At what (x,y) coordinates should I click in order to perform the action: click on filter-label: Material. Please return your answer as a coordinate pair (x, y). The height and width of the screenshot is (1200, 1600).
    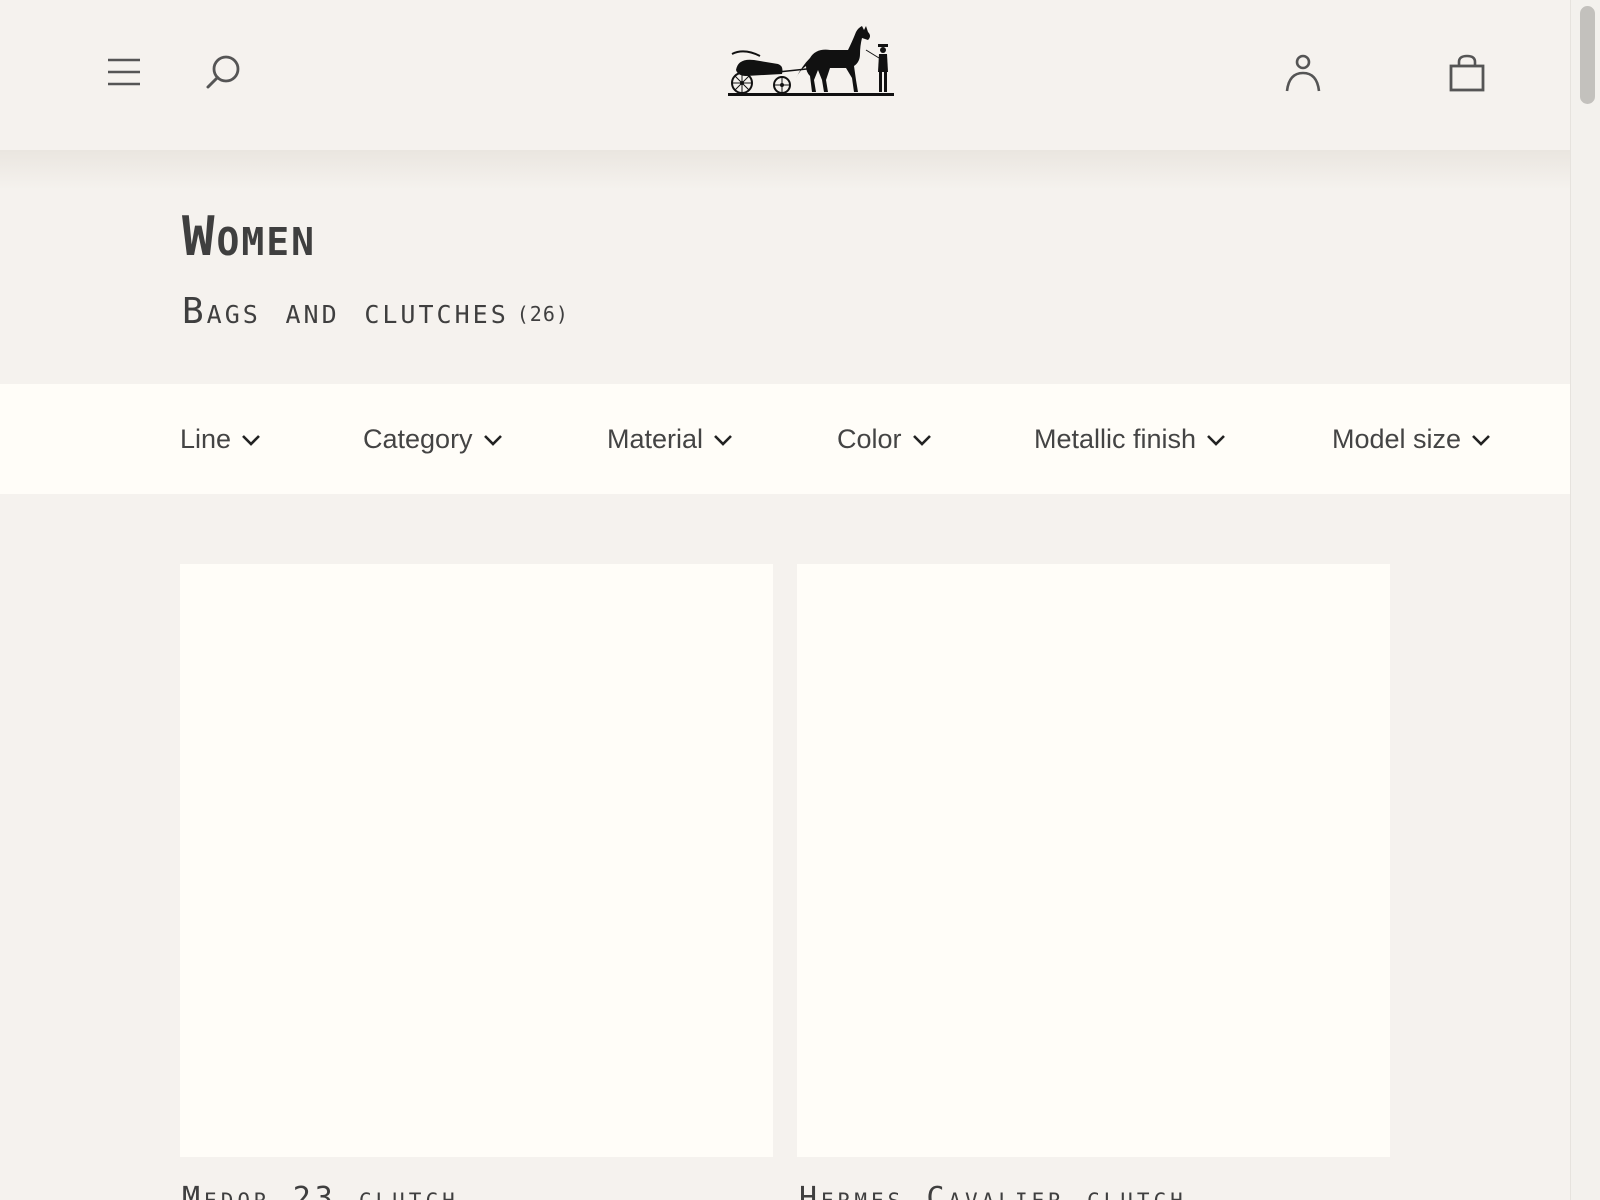
    Looking at the image, I should click on (655, 439).